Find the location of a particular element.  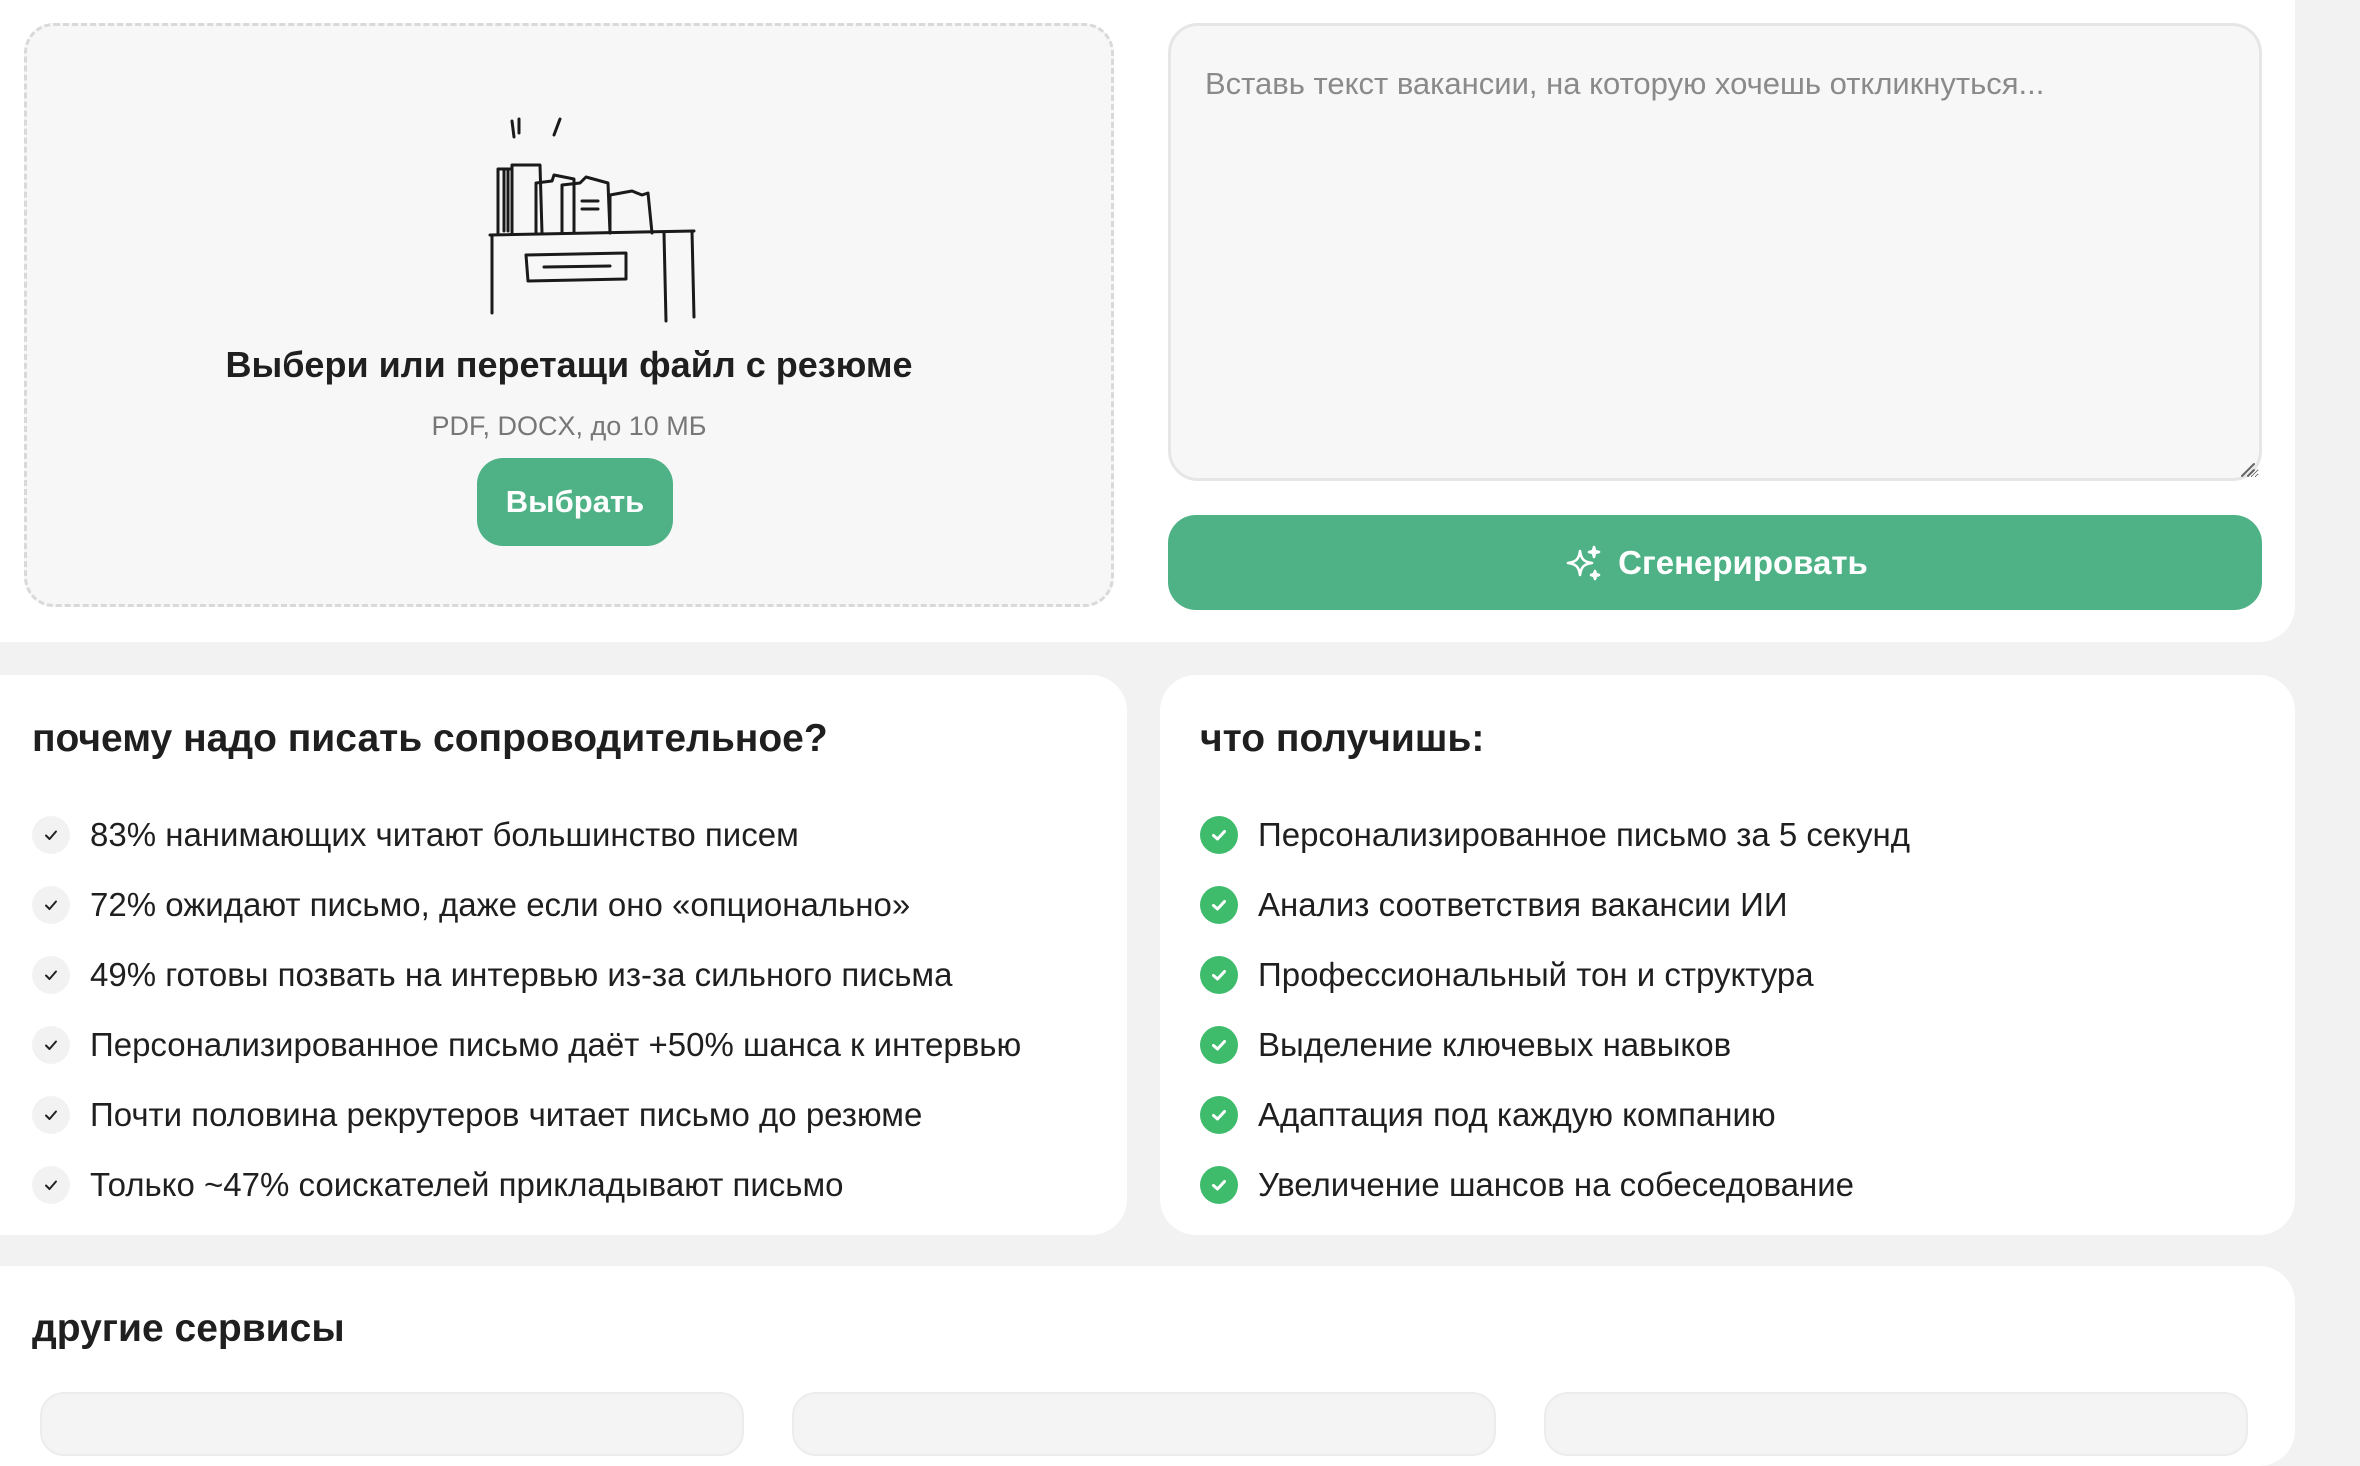

other-services-title: другие сервисы is located at coordinates (188, 1328).